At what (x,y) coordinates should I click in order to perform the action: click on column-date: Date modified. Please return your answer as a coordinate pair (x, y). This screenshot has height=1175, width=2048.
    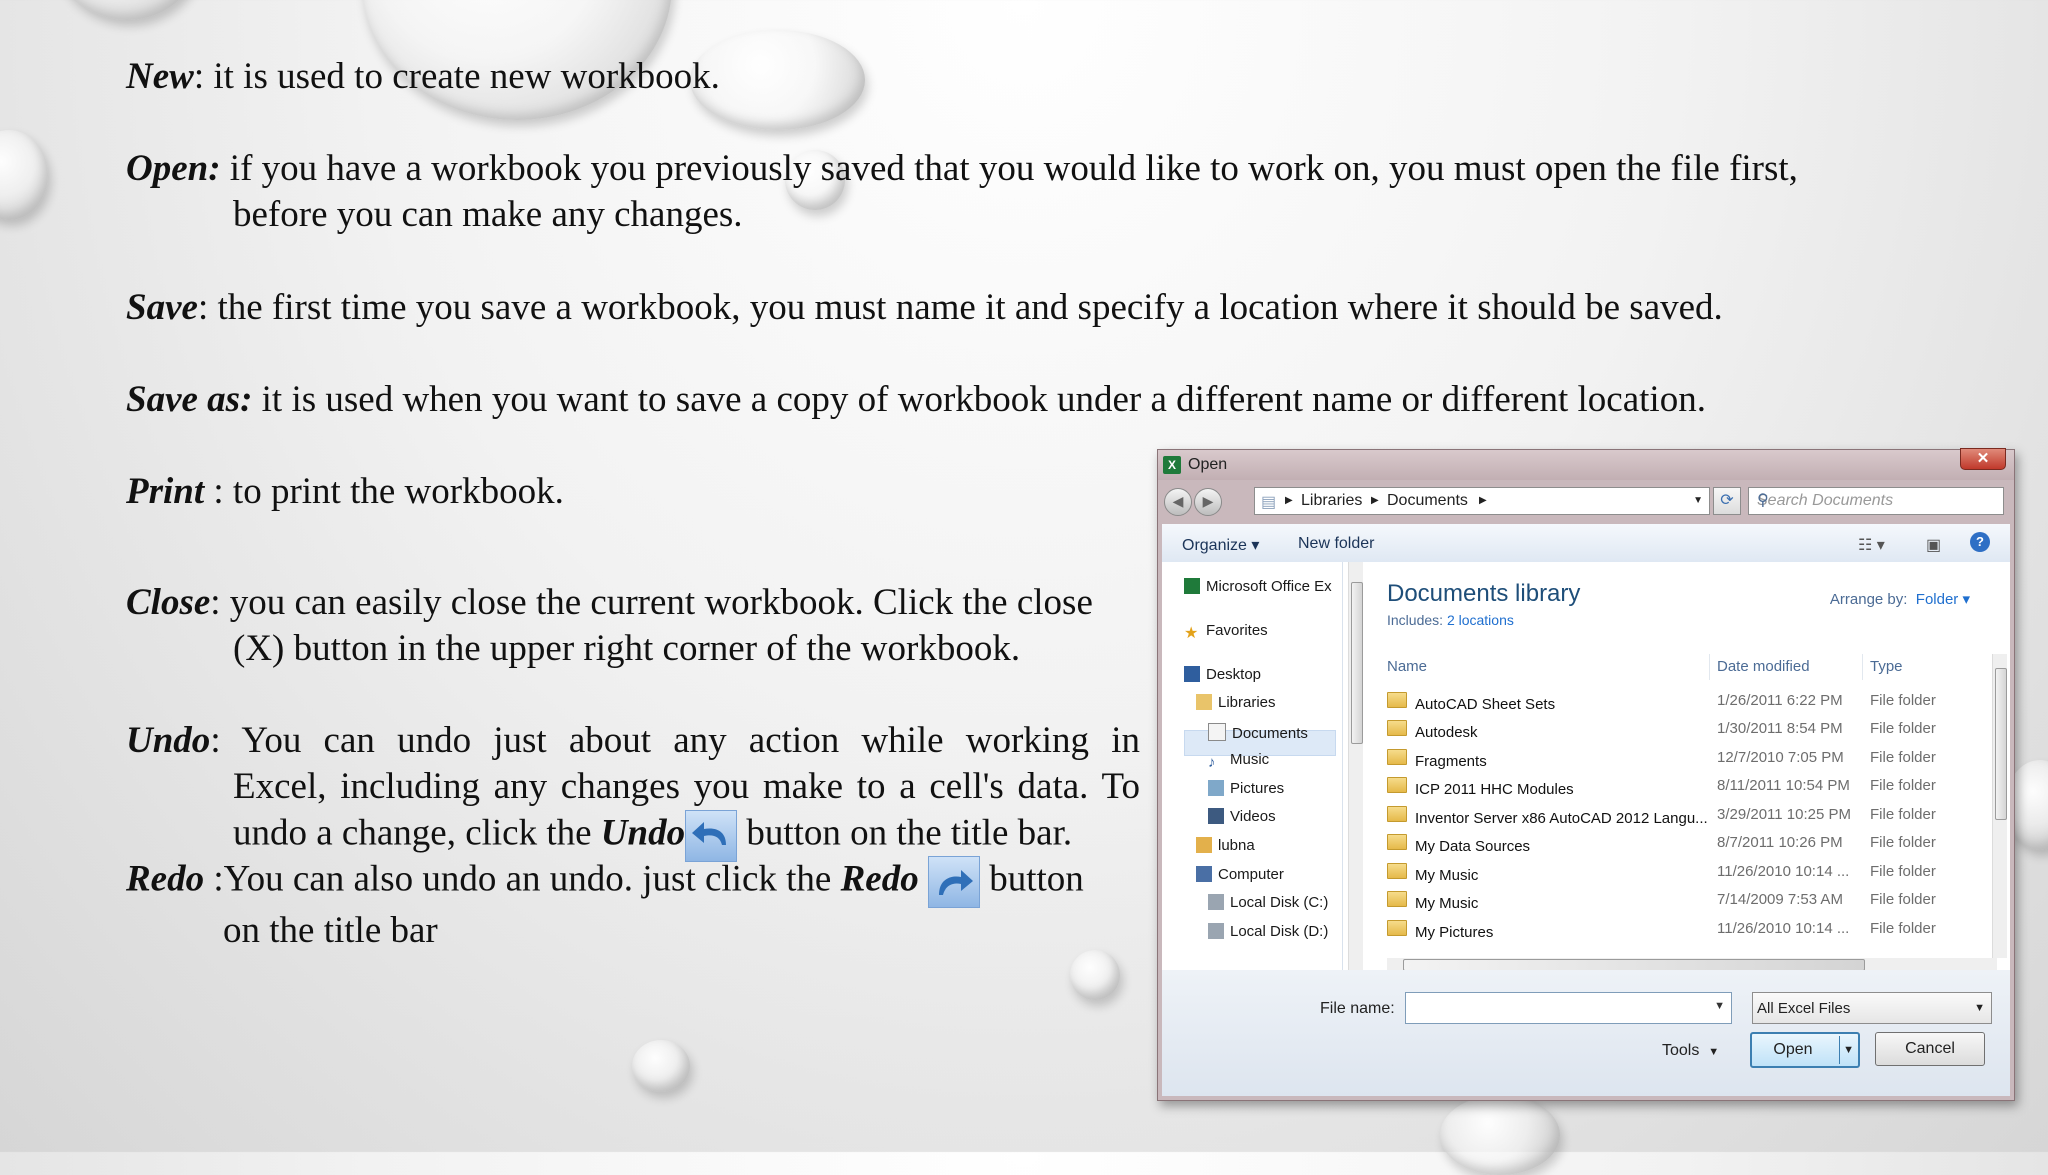
    Looking at the image, I should click on (1763, 666).